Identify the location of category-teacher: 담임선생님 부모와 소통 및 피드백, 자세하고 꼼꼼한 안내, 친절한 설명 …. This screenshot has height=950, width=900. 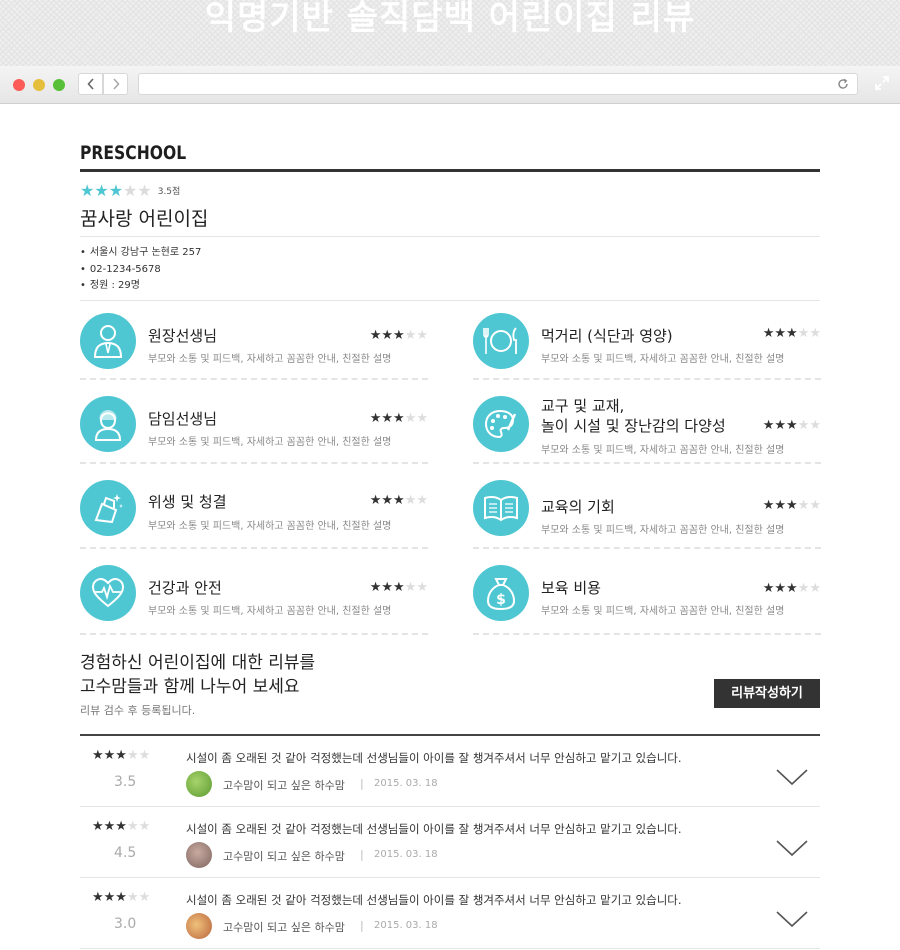
(254, 431).